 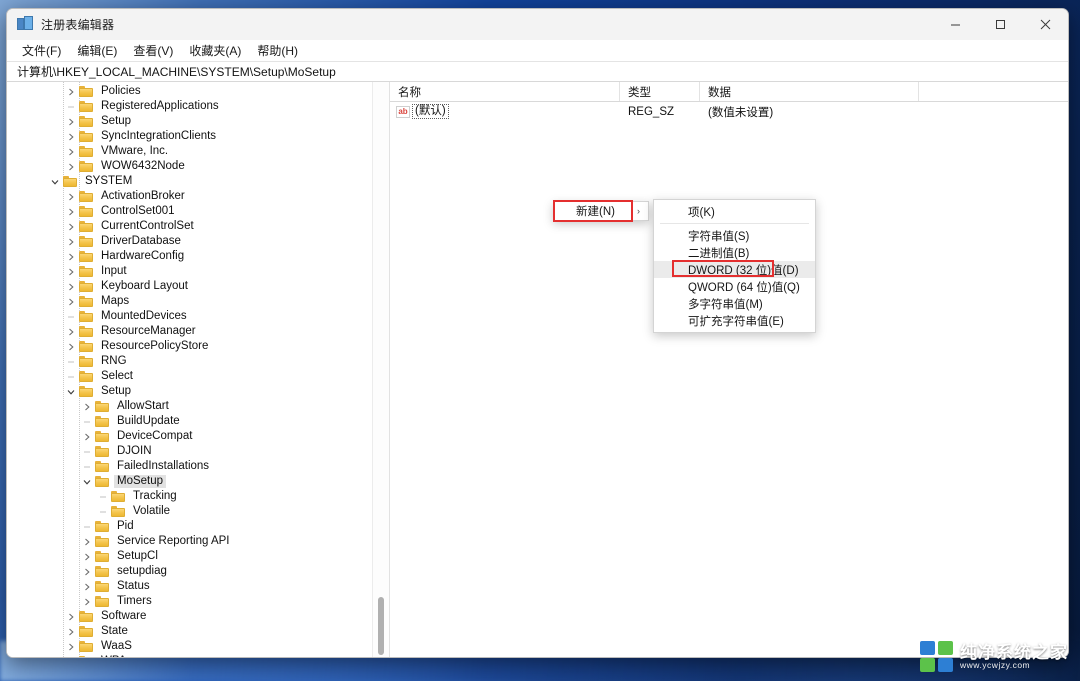 I want to click on ctx-new-qword64: QWORD (64 位)值(Q), so click(x=734, y=286).